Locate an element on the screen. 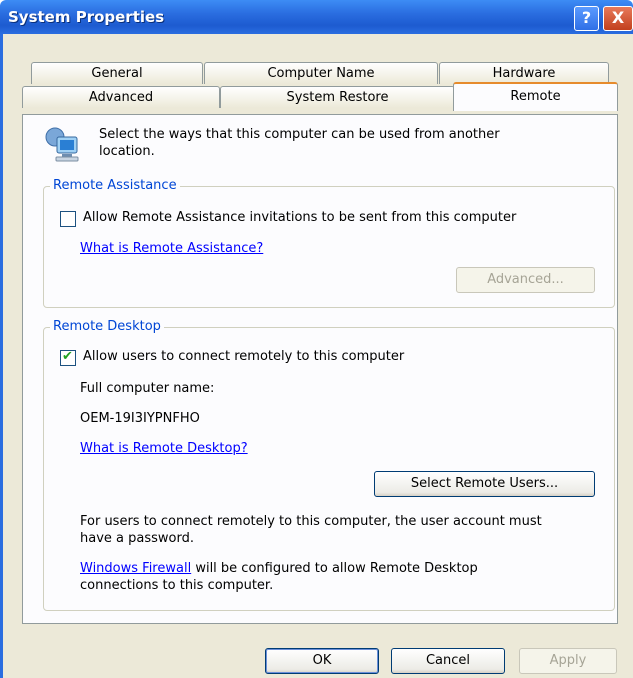 This screenshot has width=633, height=678. full-computer-name-label: Full computer name: is located at coordinates (147, 388).